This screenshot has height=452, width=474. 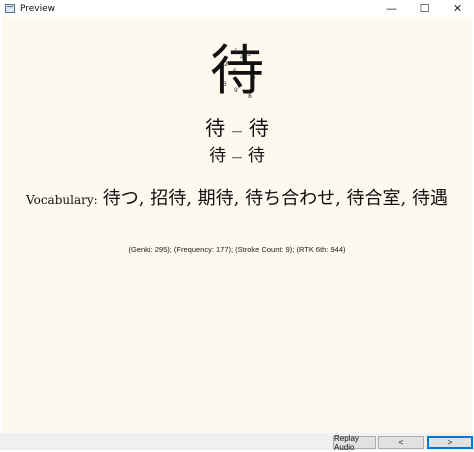 I want to click on stroke-number: 5, so click(x=249, y=54).